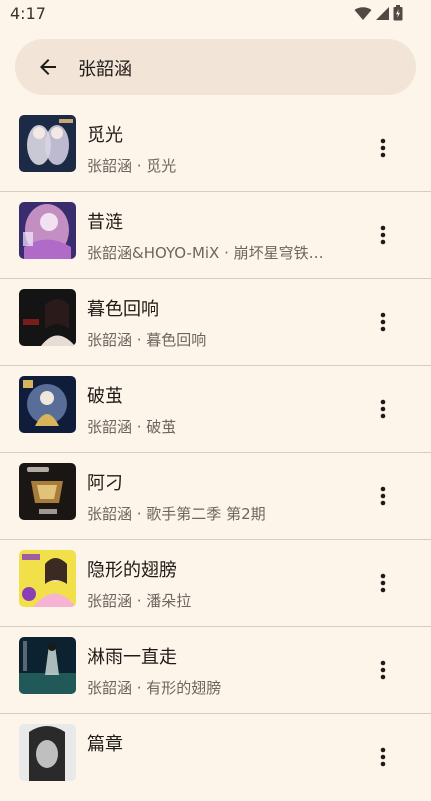 The height and width of the screenshot is (801, 431). I want to click on song-row: 淋雨一直走 张韶涵 · 有形的翅膀, so click(215, 670).